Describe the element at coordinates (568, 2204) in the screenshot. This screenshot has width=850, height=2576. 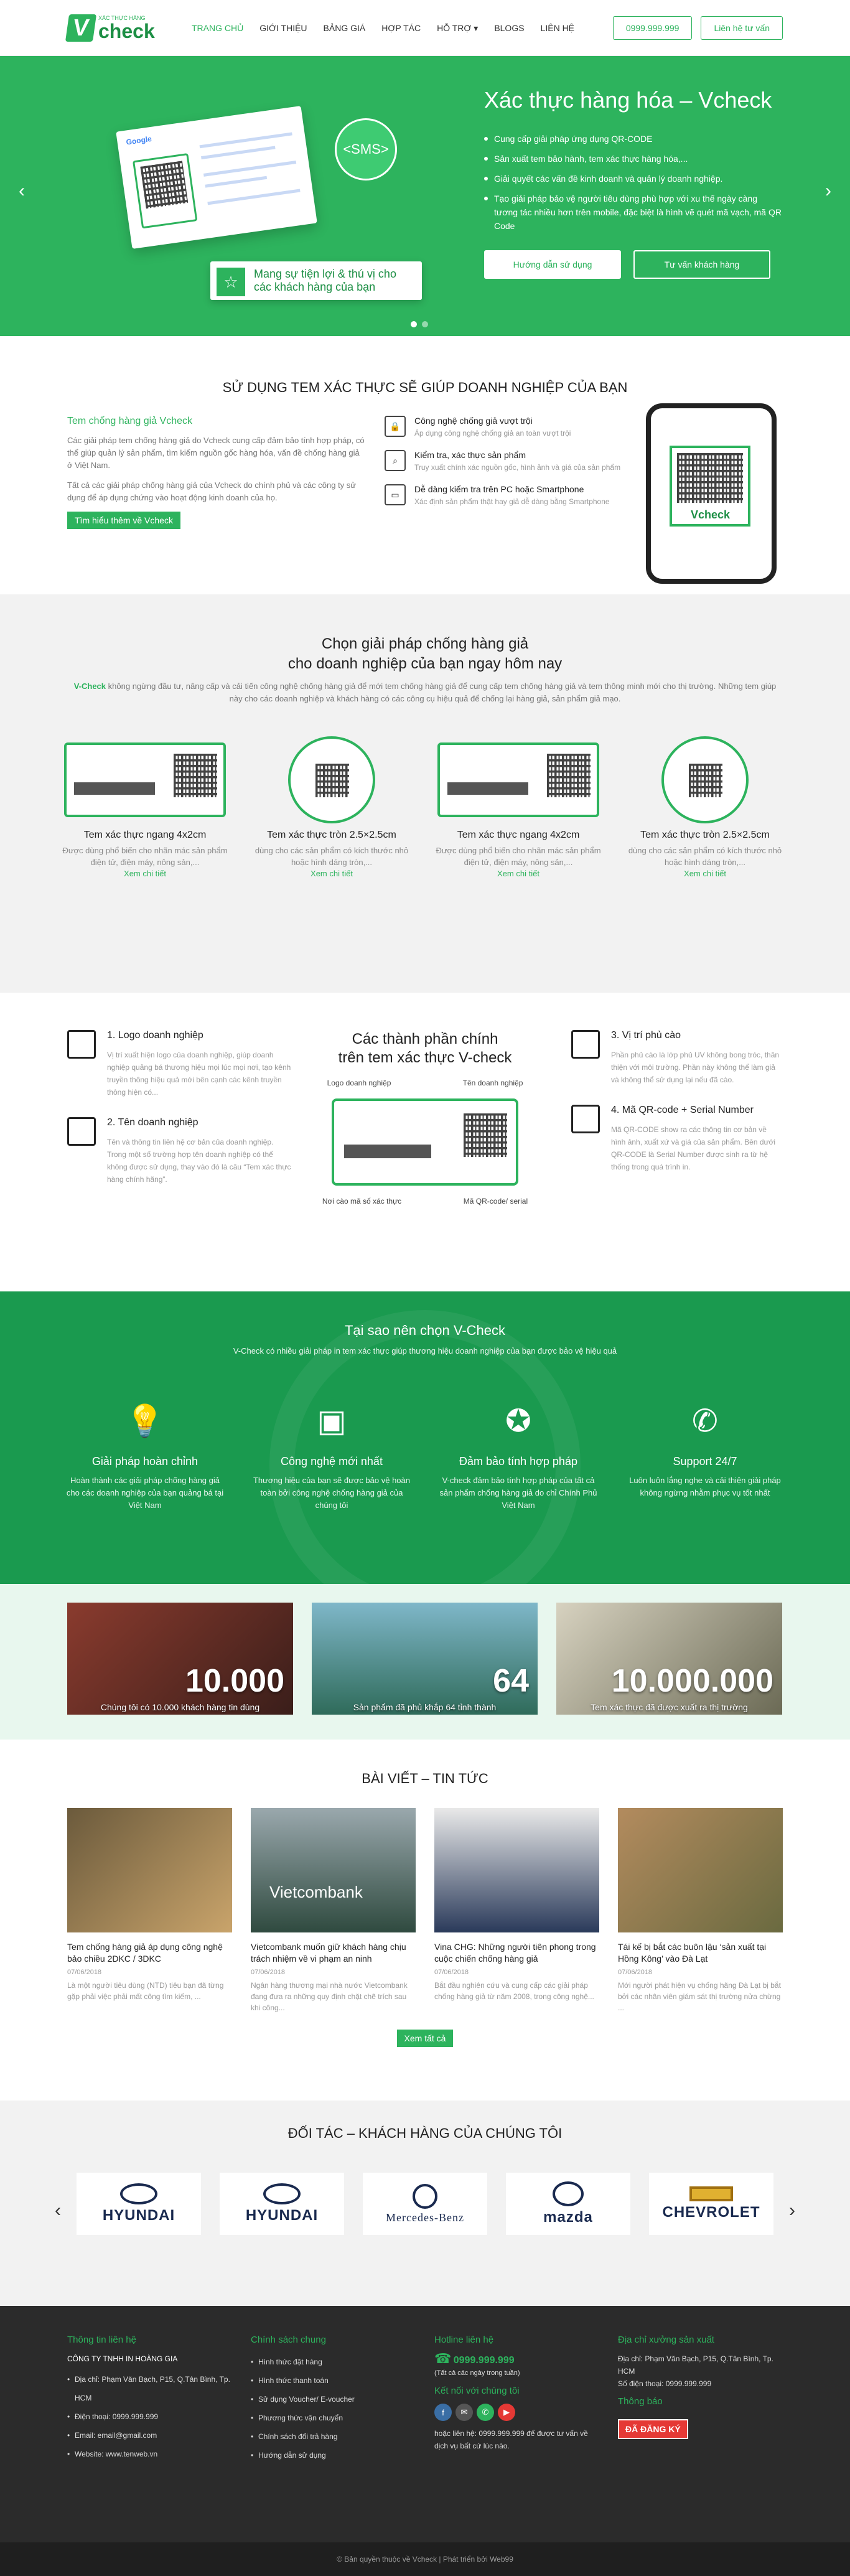
I see `partner-logo: mazda` at that location.